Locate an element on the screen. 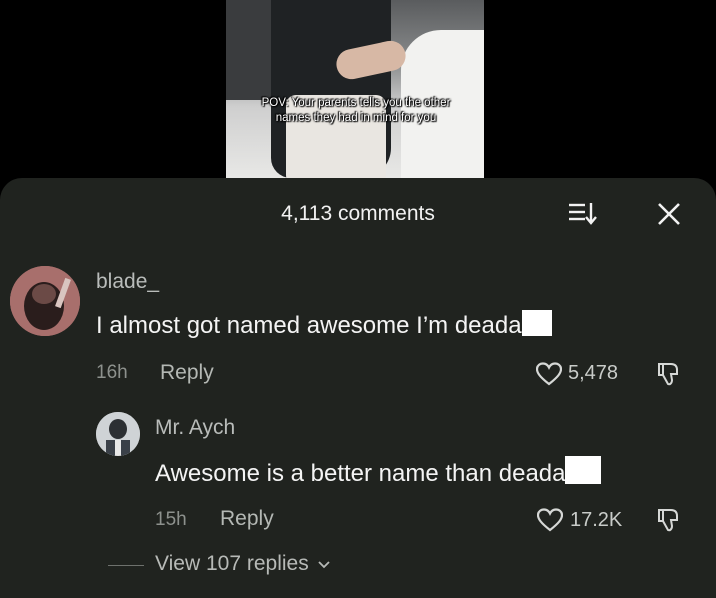 The width and height of the screenshot is (716, 598). like-count: 5,478 is located at coordinates (593, 373).